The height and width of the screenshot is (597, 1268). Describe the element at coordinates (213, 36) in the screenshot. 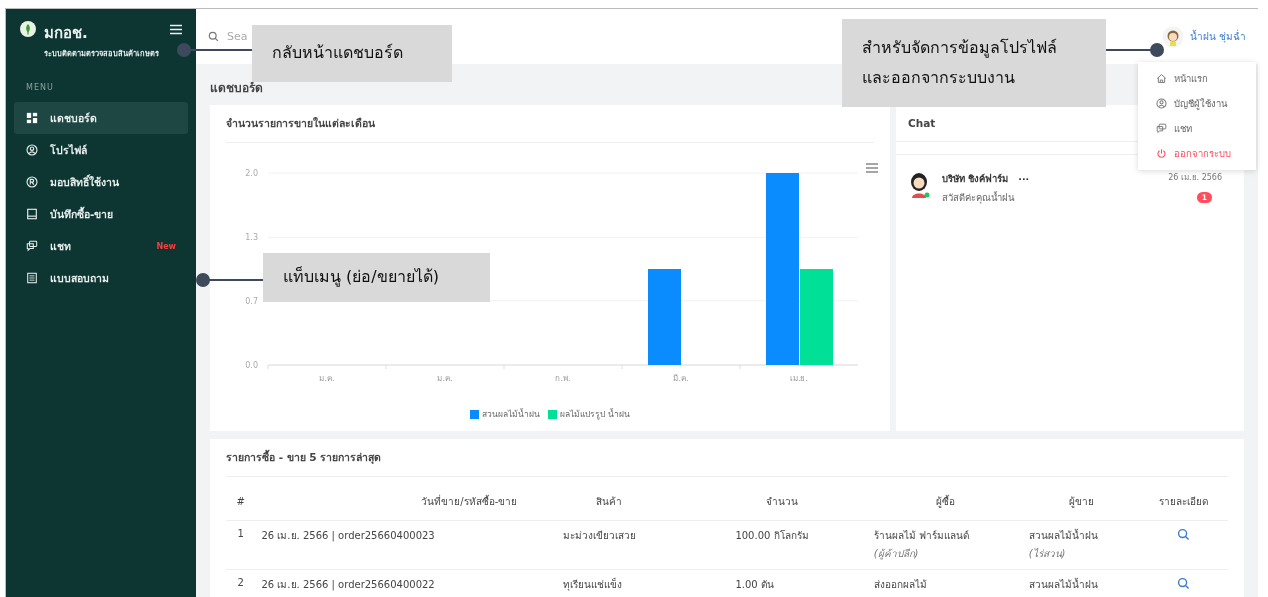

I see `search-icon` at that location.